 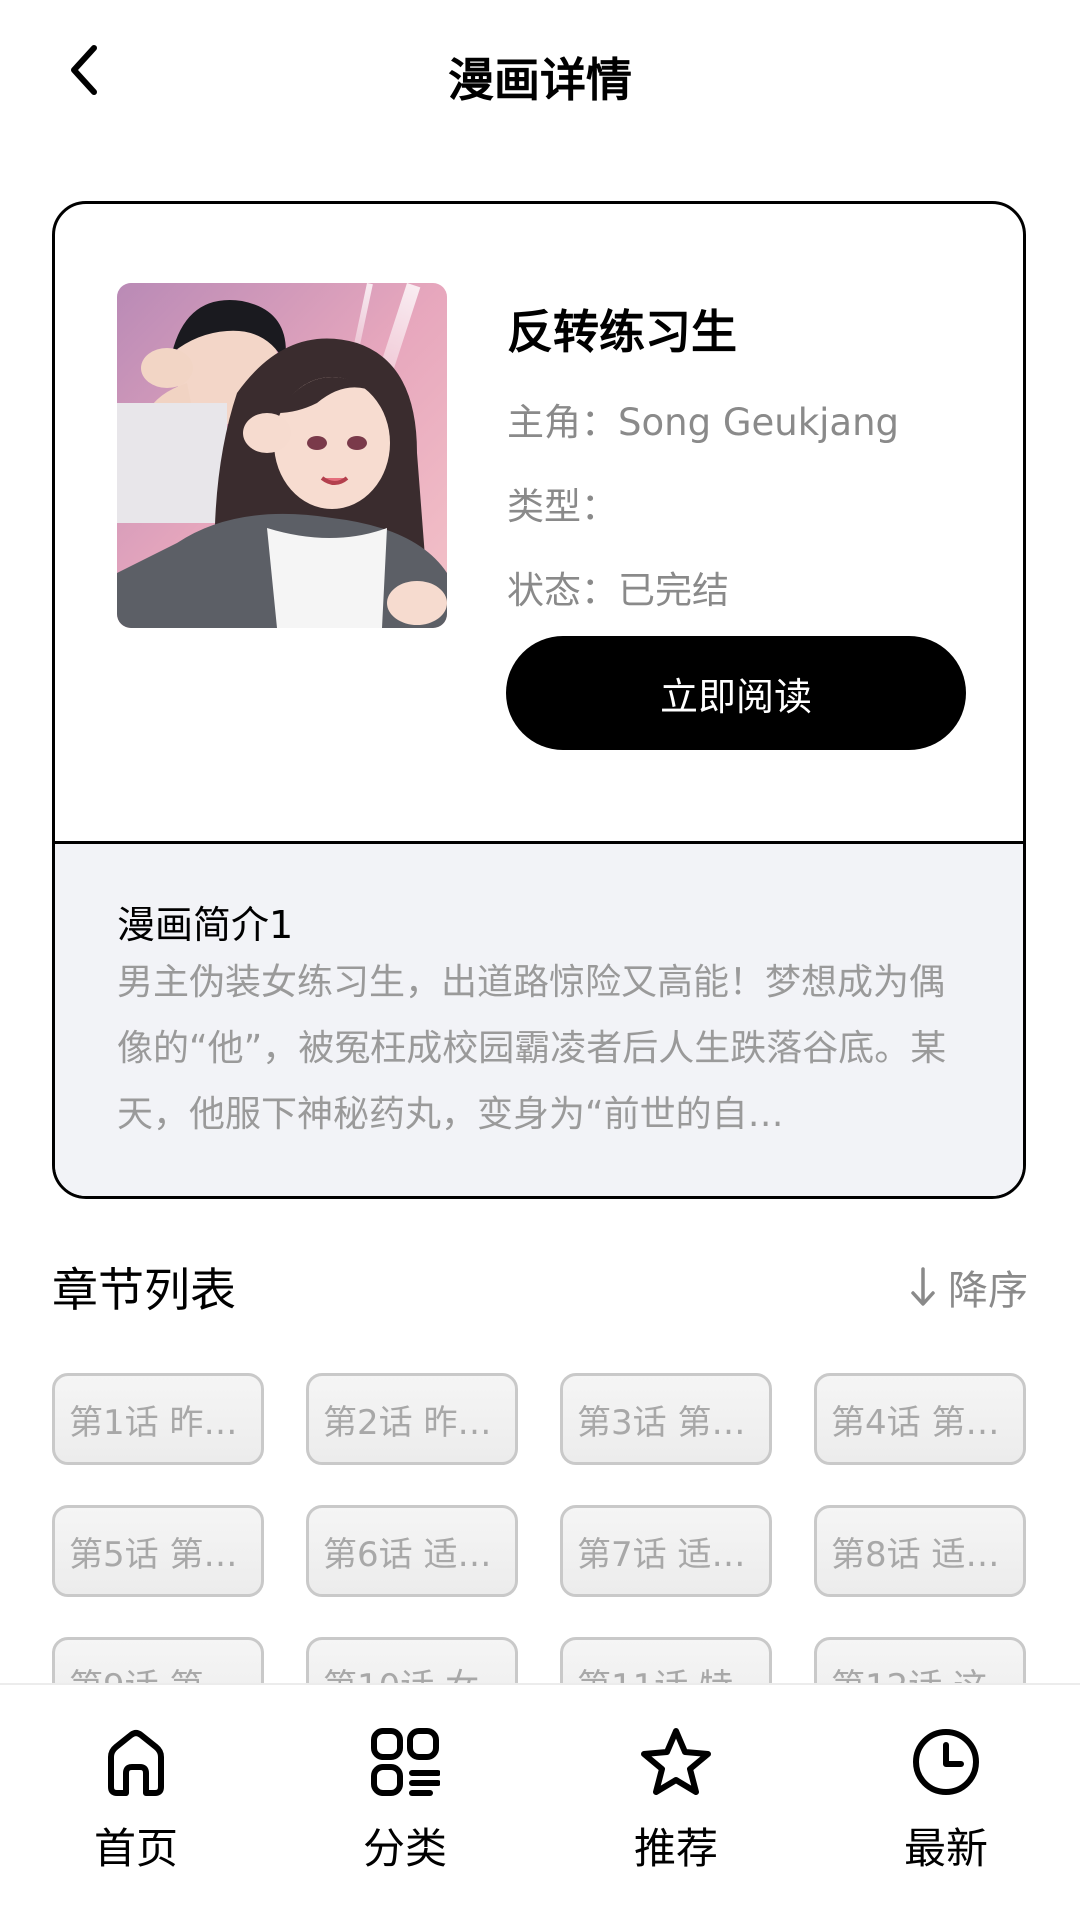 What do you see at coordinates (759, 422) in the screenshot?
I see `protagonist-value: Song Geukjang` at bounding box center [759, 422].